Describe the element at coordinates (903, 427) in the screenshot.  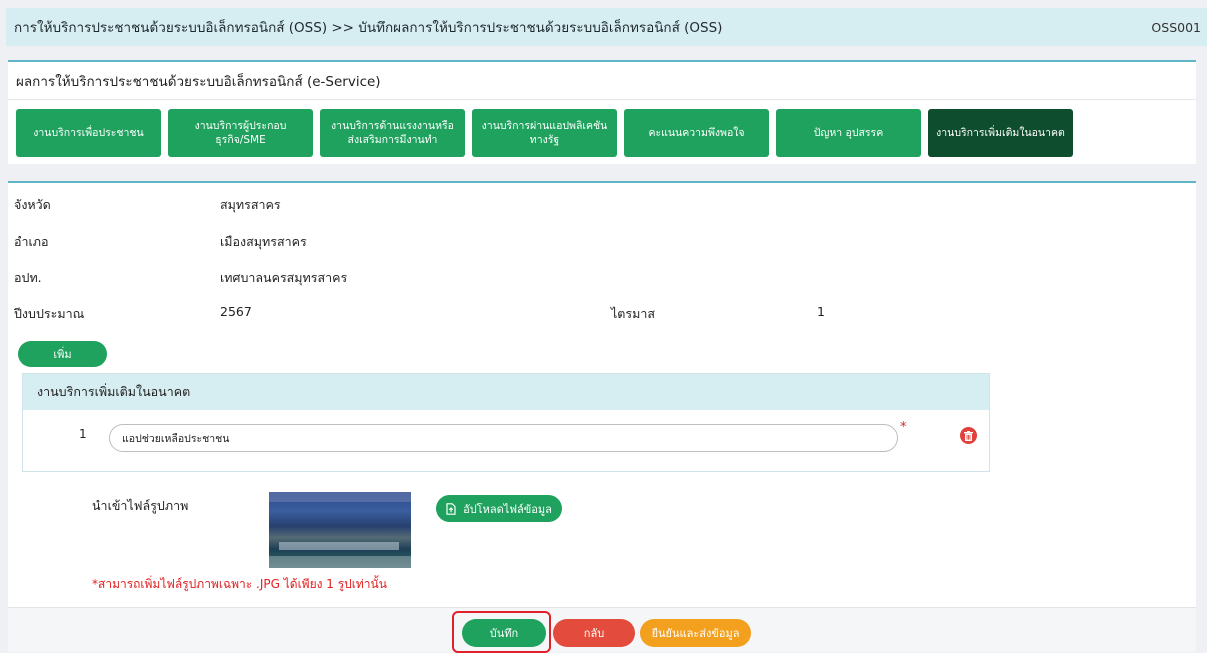
I see `required-mark: *` at that location.